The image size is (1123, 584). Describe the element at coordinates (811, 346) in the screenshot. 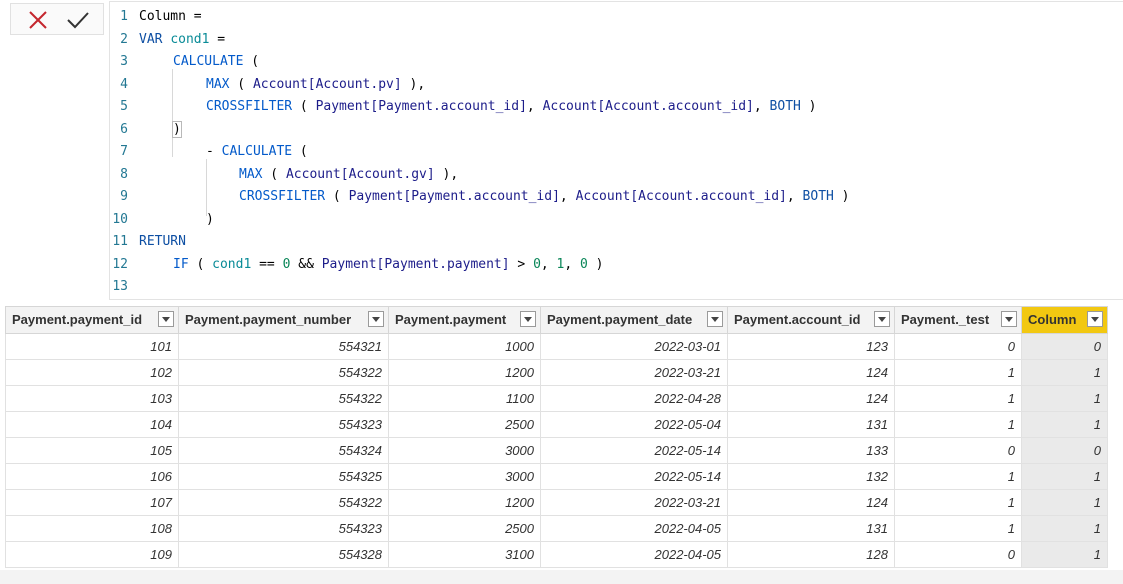

I see `cell-account-id: 123` at that location.